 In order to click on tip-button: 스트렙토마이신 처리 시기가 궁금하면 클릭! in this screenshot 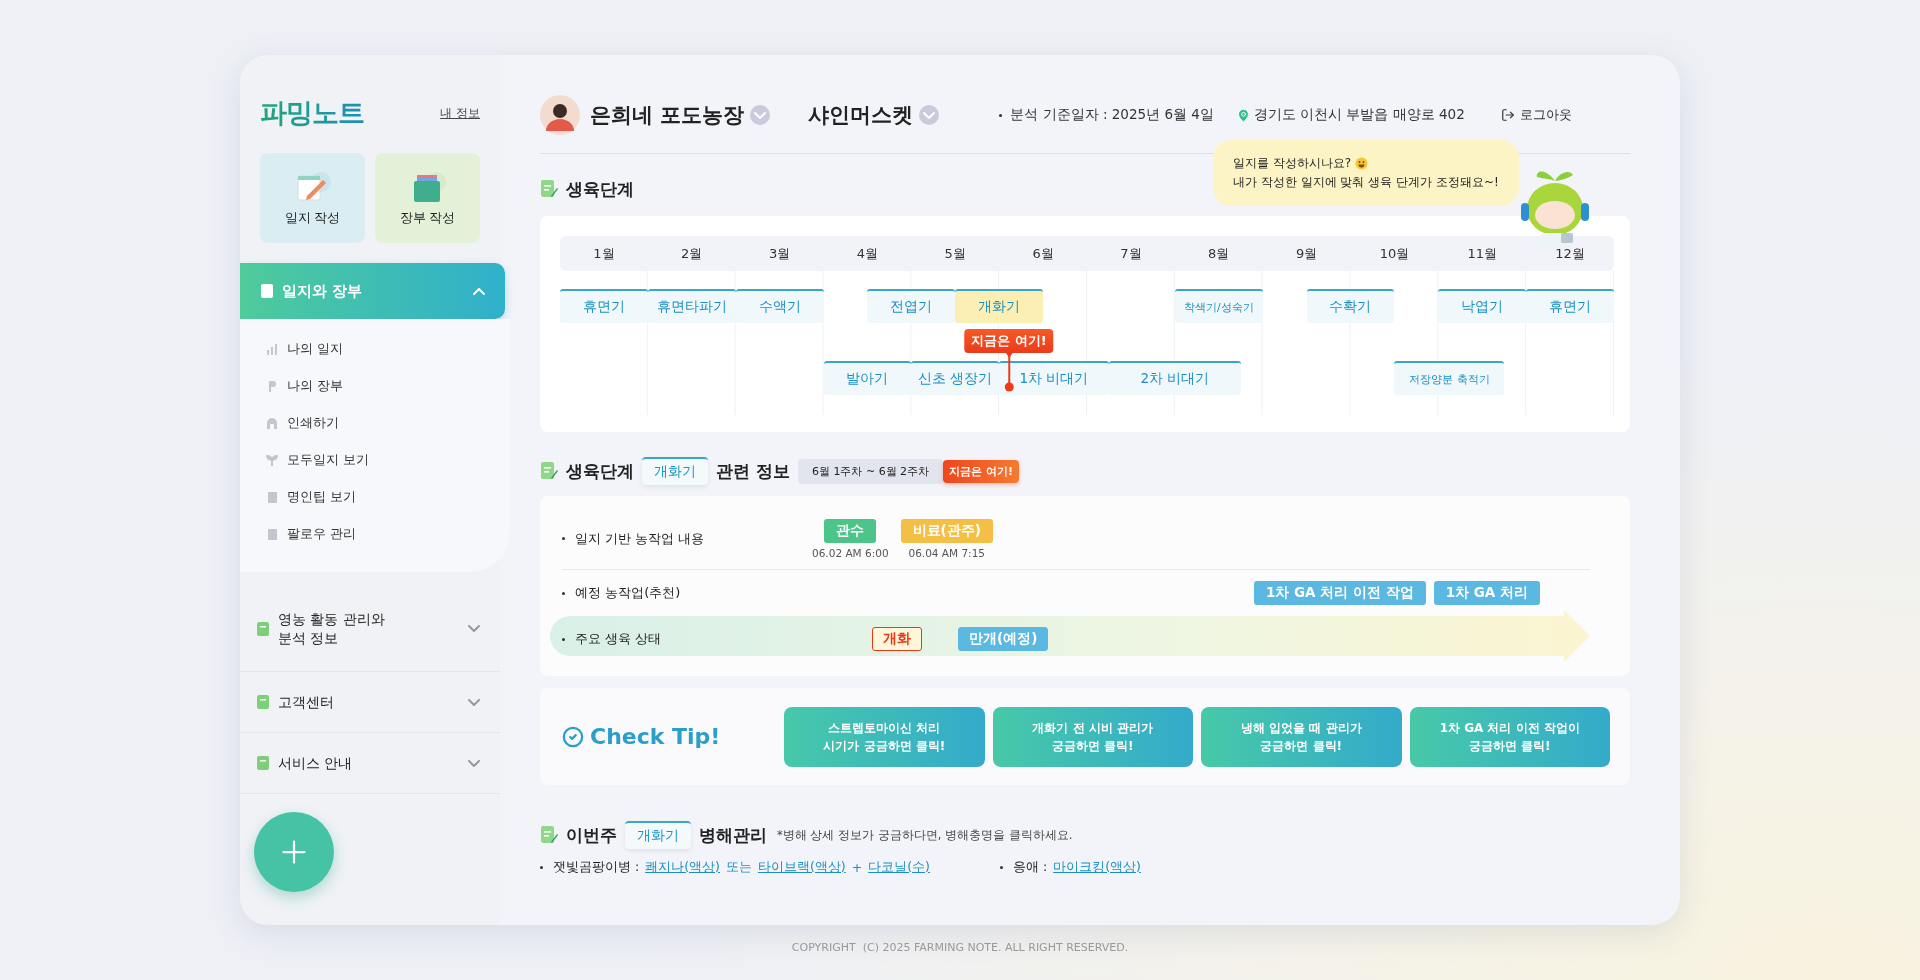, I will do `click(884, 736)`.